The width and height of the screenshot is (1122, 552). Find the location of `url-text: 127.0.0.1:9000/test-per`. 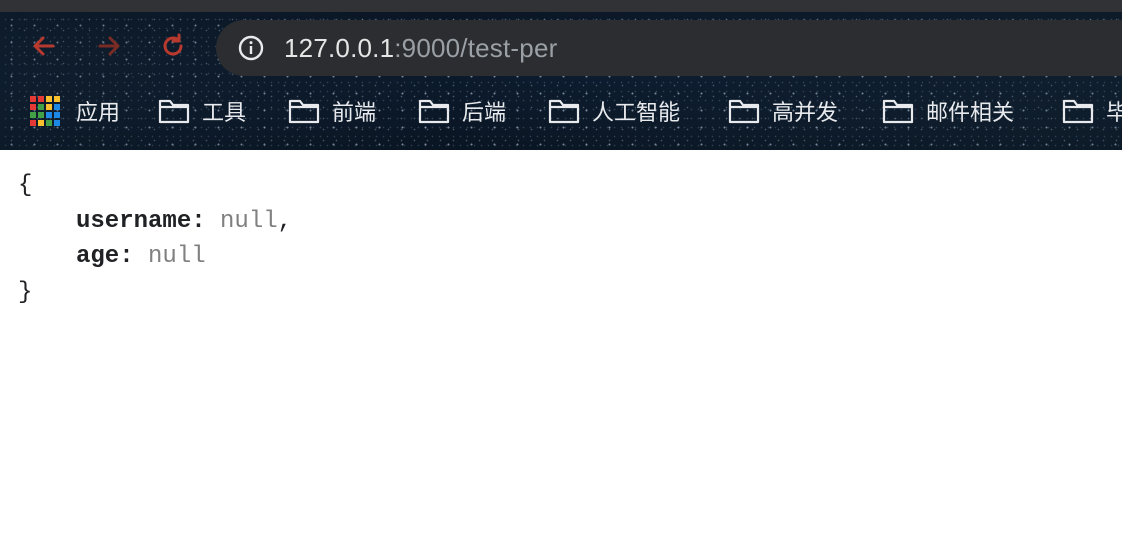

url-text: 127.0.0.1:9000/test-per is located at coordinates (420, 48).